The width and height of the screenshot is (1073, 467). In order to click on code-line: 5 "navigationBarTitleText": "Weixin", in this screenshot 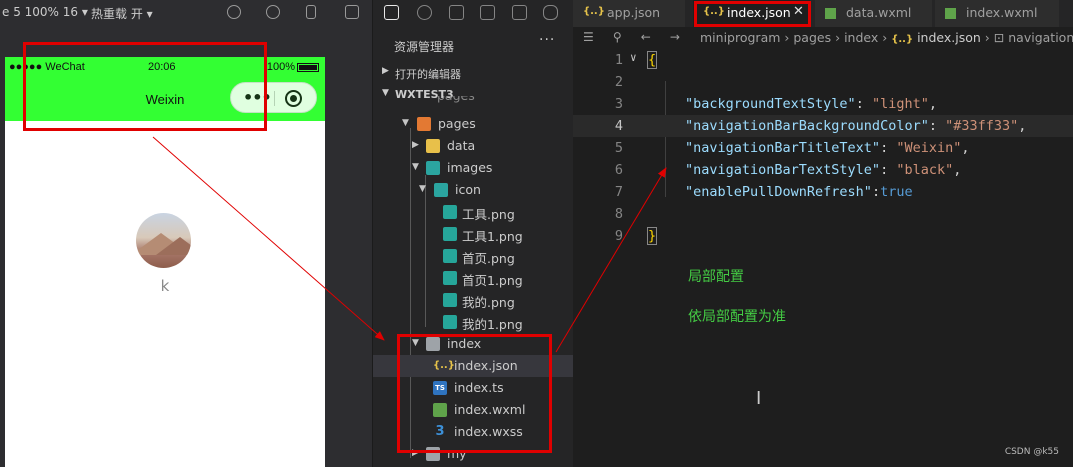, I will do `click(823, 148)`.